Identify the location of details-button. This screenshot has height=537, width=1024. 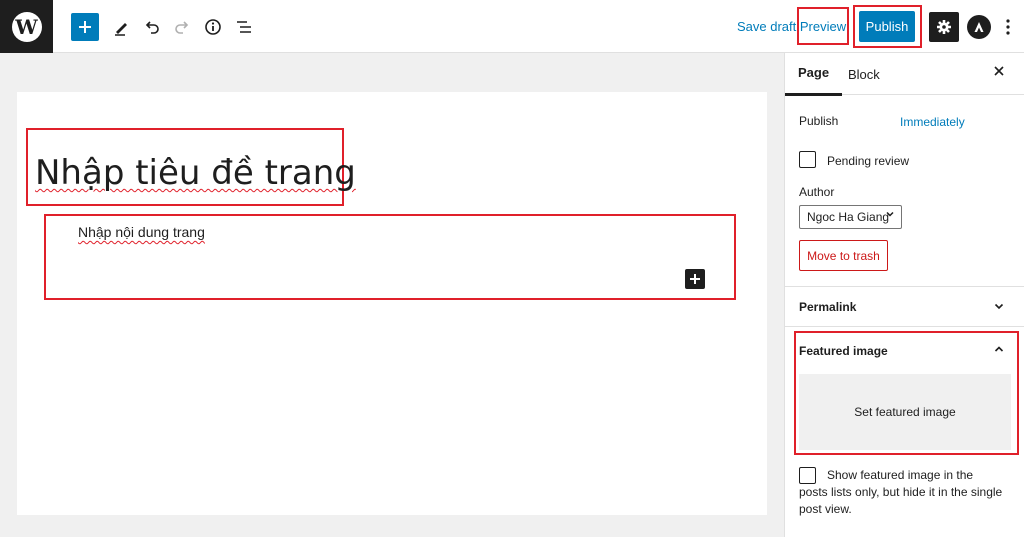
(213, 27).